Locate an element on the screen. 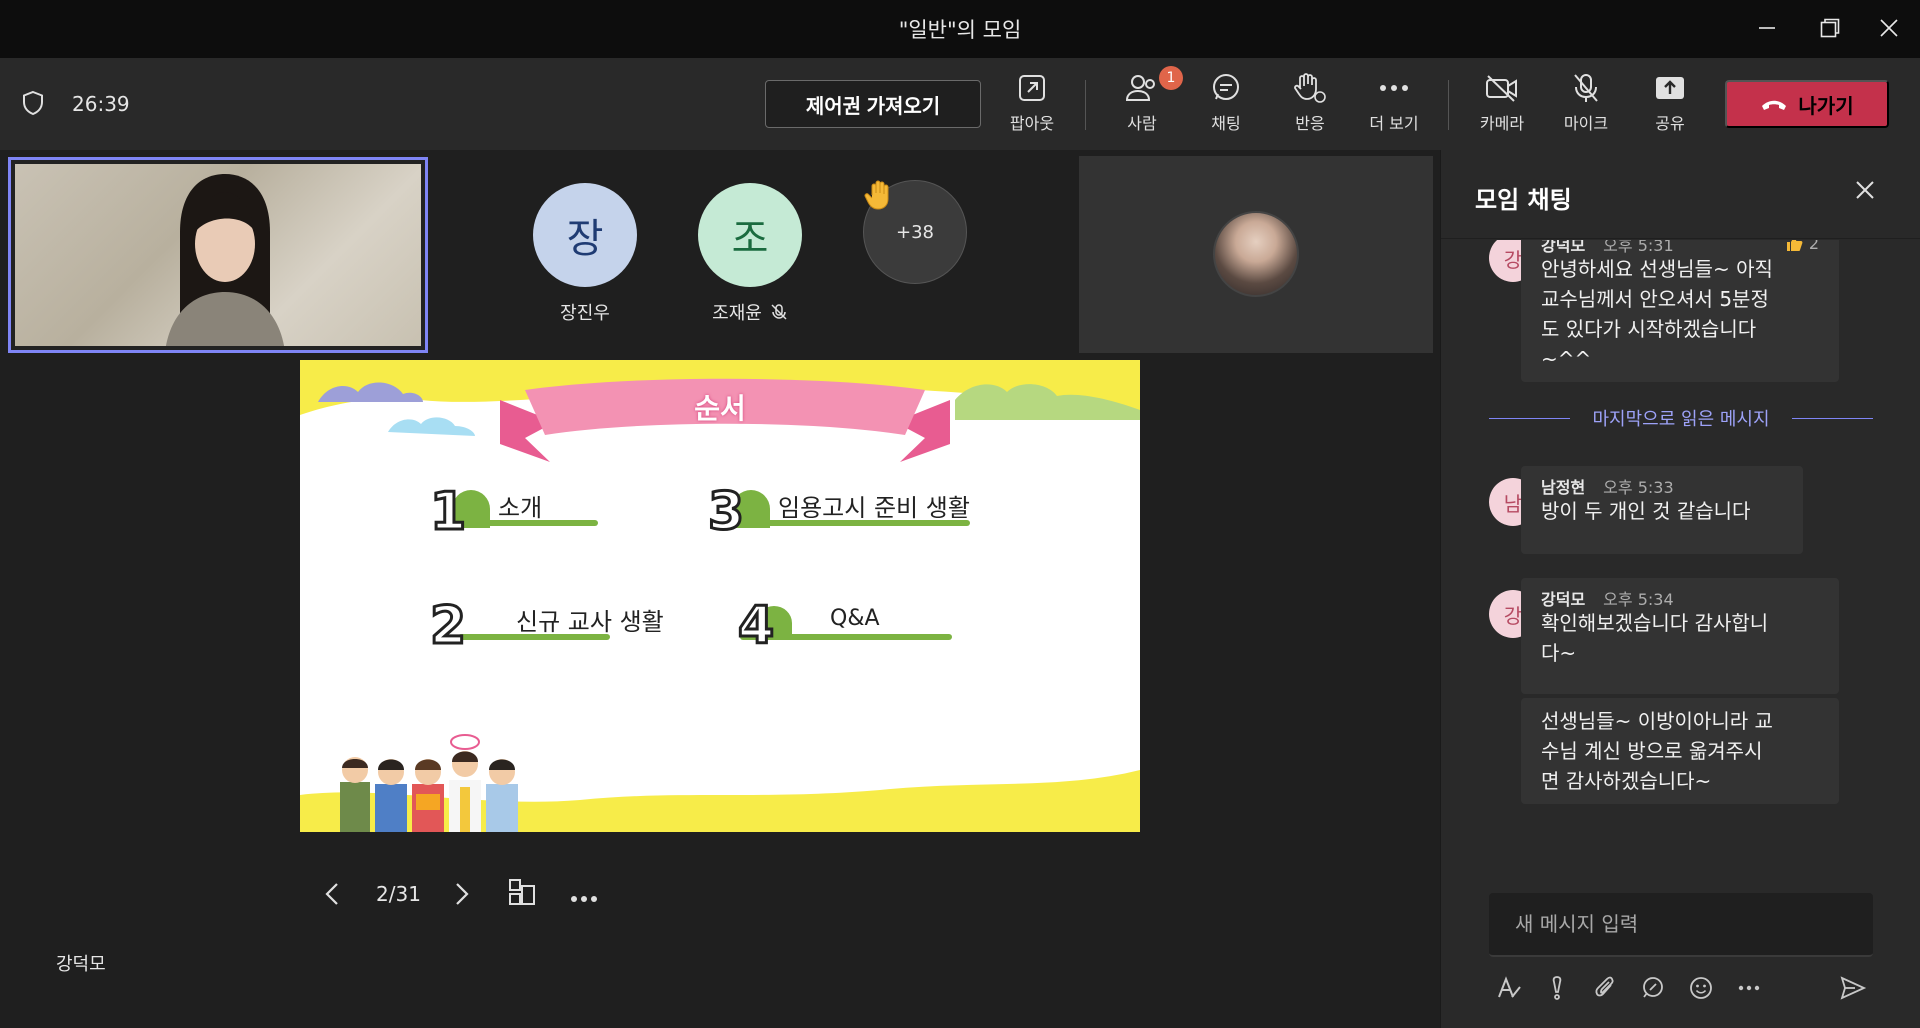  compose-more-button is located at coordinates (1749, 988).